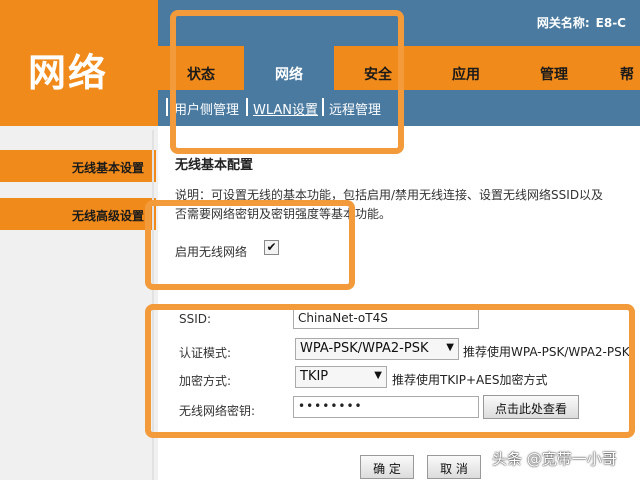  Describe the element at coordinates (399, 108) in the screenshot. I see `sub-nav: 用户侧管理 WLAN设置 远程管理` at that location.